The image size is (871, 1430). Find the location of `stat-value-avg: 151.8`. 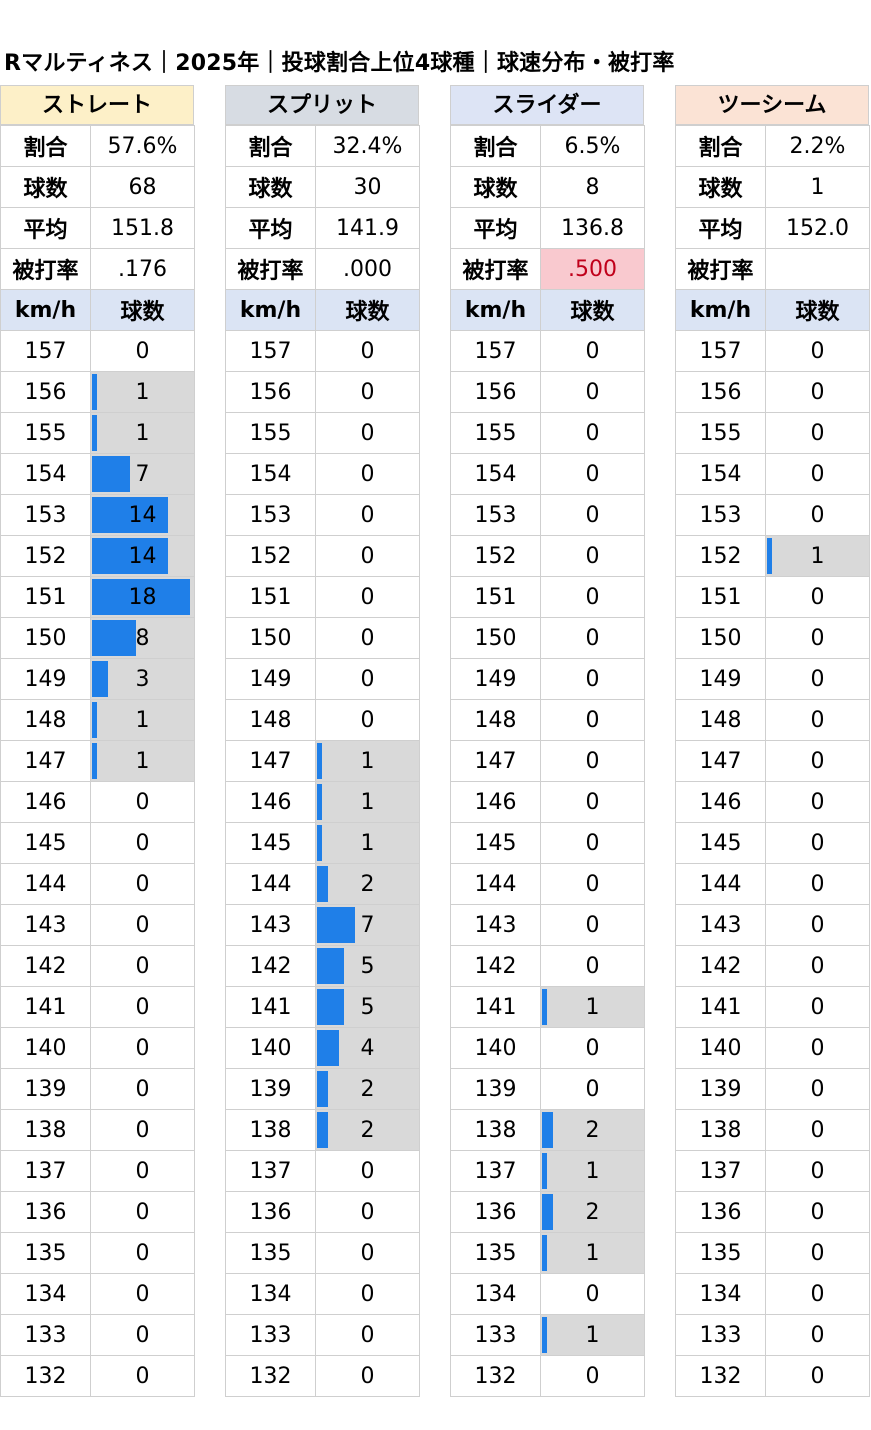

stat-value-avg: 151.8 is located at coordinates (142, 228).